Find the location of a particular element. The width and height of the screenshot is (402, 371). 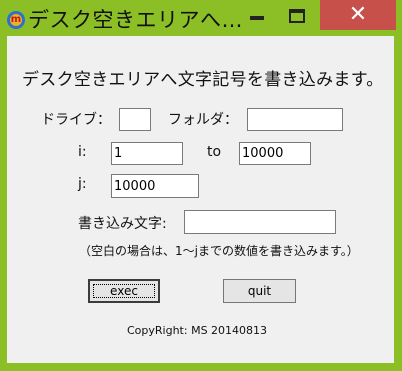

title-bar: m デスク空きエリアへ… ✕ is located at coordinates (201, 18).